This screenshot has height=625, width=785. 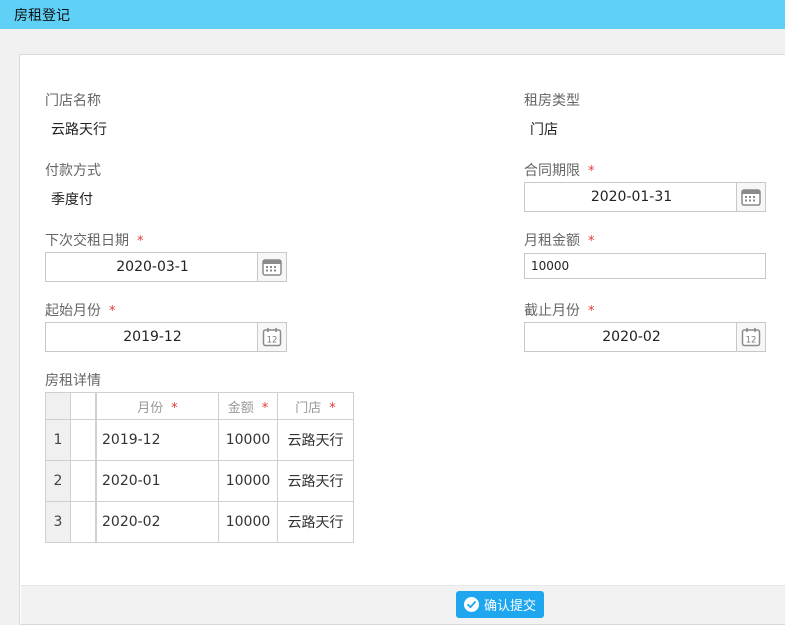 I want to click on cell-month: 2020-01, so click(x=157, y=481).